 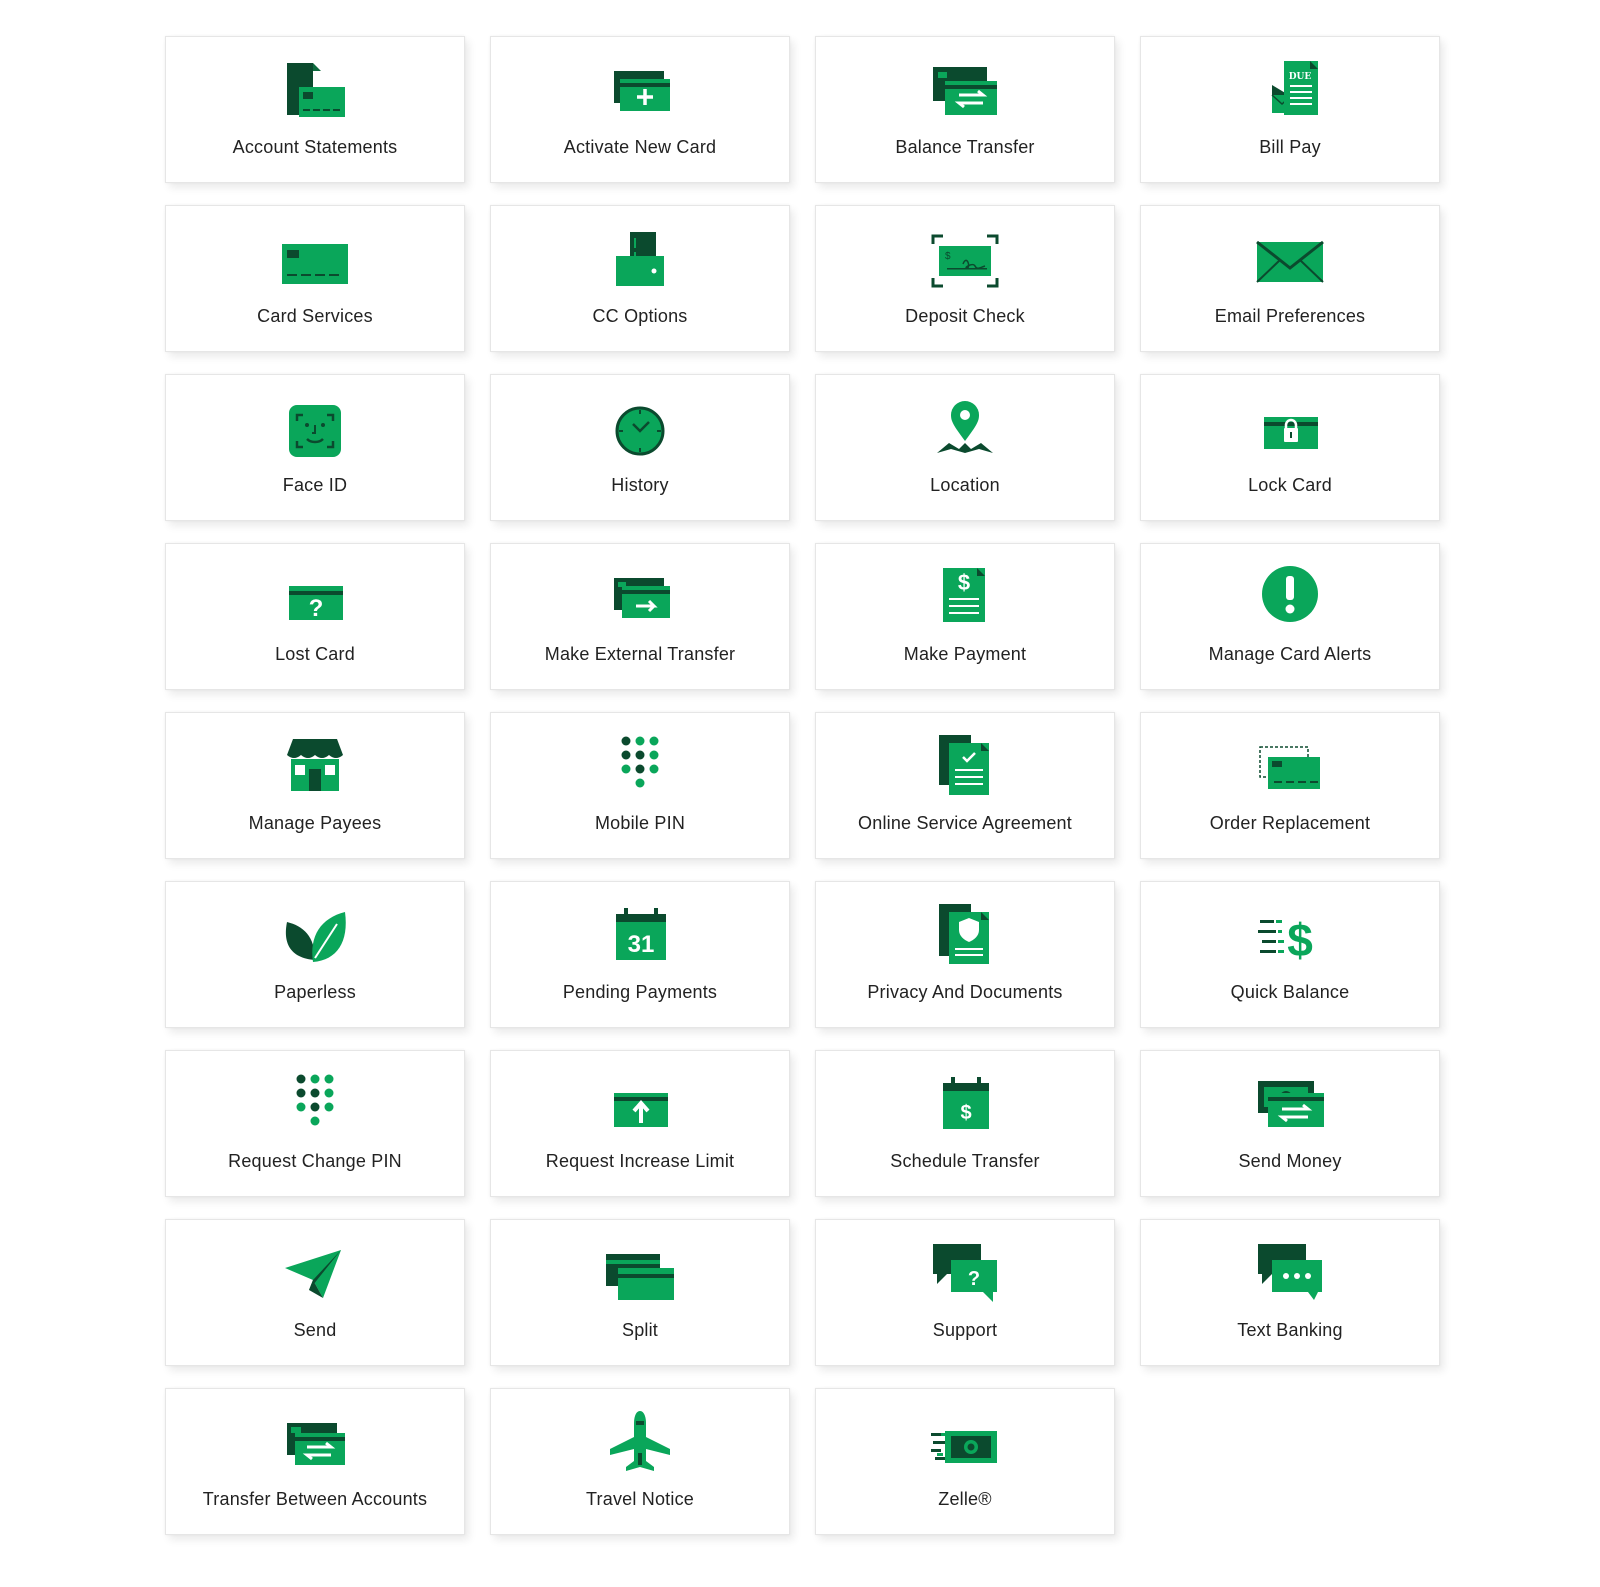 I want to click on credit-card-icon, so click(x=315, y=262).